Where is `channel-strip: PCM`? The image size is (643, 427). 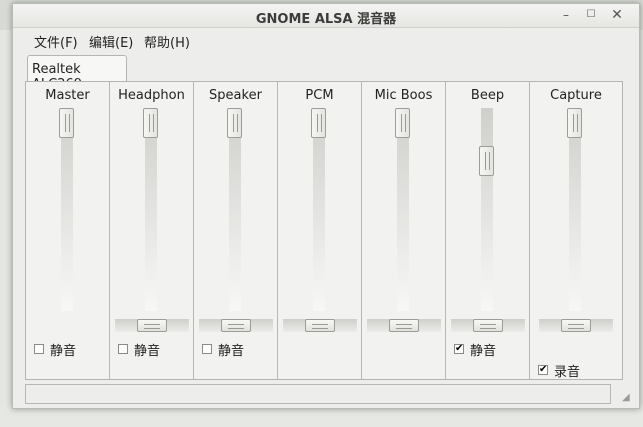
channel-strip: PCM is located at coordinates (320, 230).